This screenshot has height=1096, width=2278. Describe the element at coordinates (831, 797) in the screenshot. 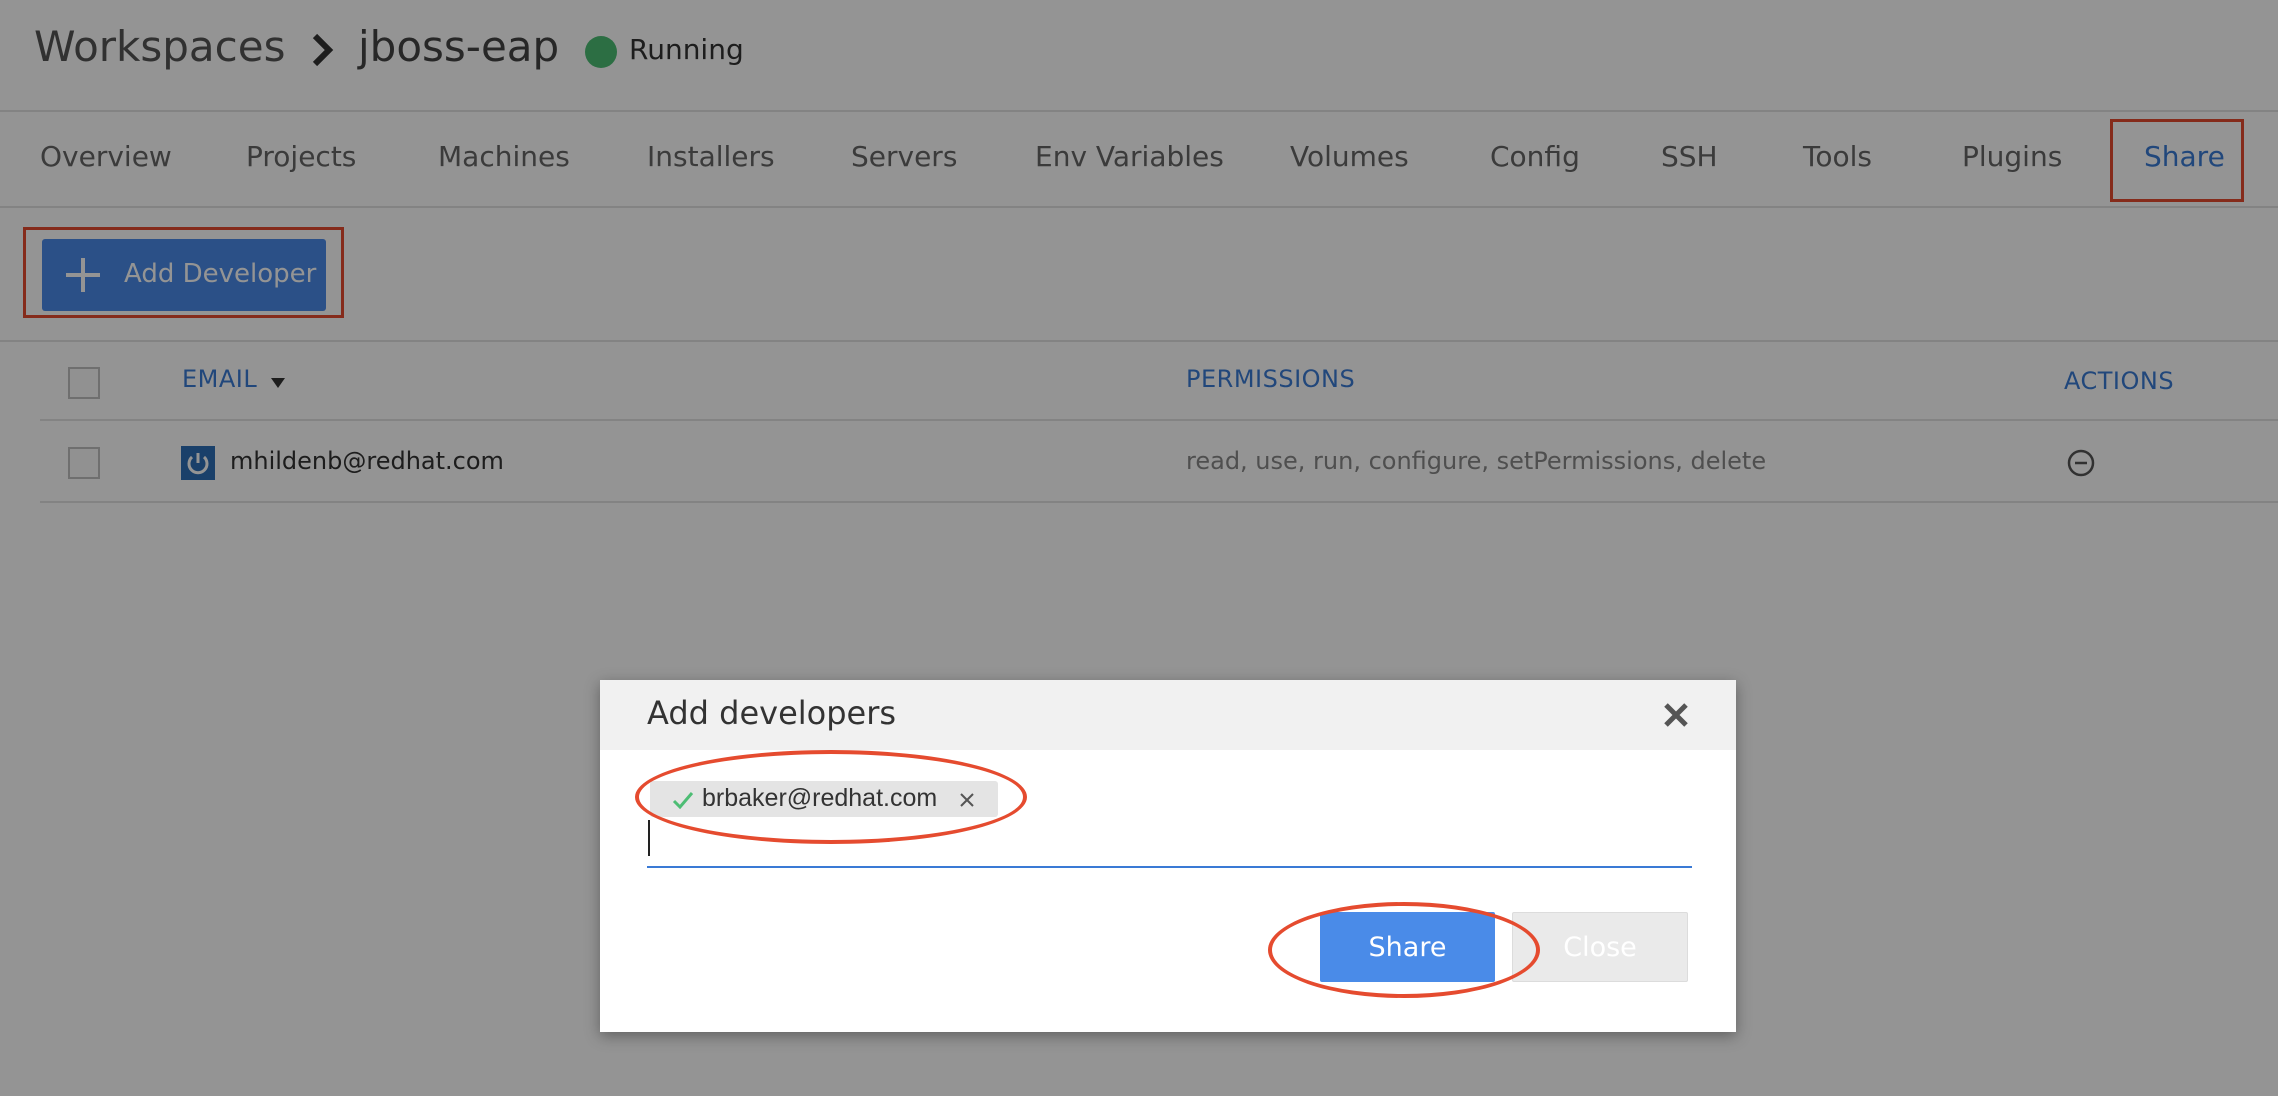

I see `chip-annotation-ellipse` at that location.